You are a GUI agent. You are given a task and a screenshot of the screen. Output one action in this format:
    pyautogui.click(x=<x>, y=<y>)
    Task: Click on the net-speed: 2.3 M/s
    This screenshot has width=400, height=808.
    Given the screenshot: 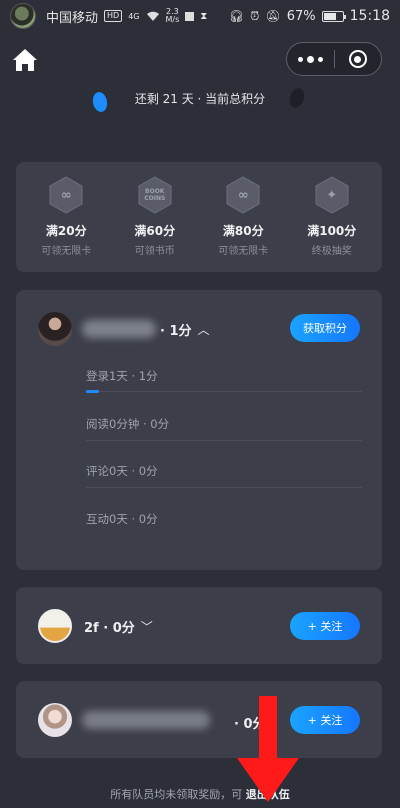 What is the action you would take?
    pyautogui.click(x=172, y=15)
    